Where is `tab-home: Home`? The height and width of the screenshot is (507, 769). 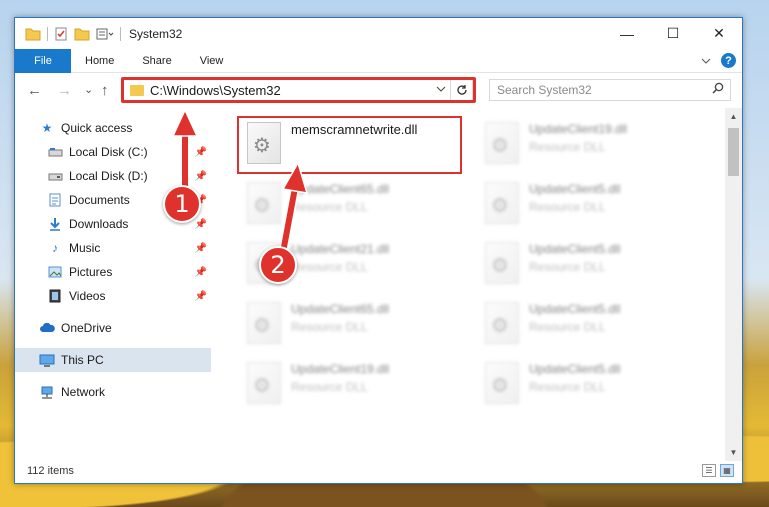
tab-home: Home is located at coordinates (99, 61).